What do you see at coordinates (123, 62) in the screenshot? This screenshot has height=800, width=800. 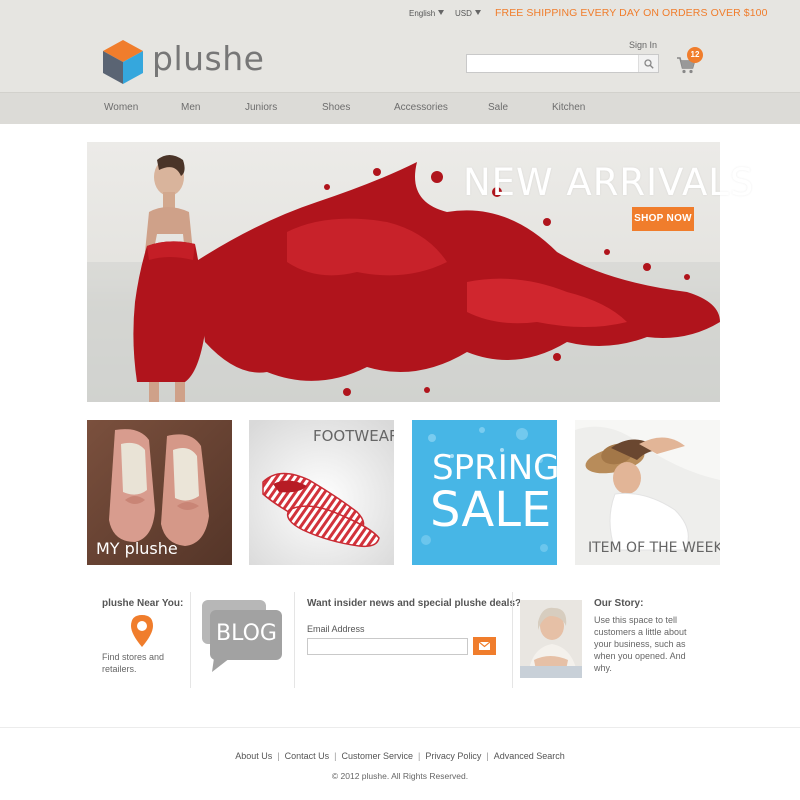 I see `logo-cube-icon` at bounding box center [123, 62].